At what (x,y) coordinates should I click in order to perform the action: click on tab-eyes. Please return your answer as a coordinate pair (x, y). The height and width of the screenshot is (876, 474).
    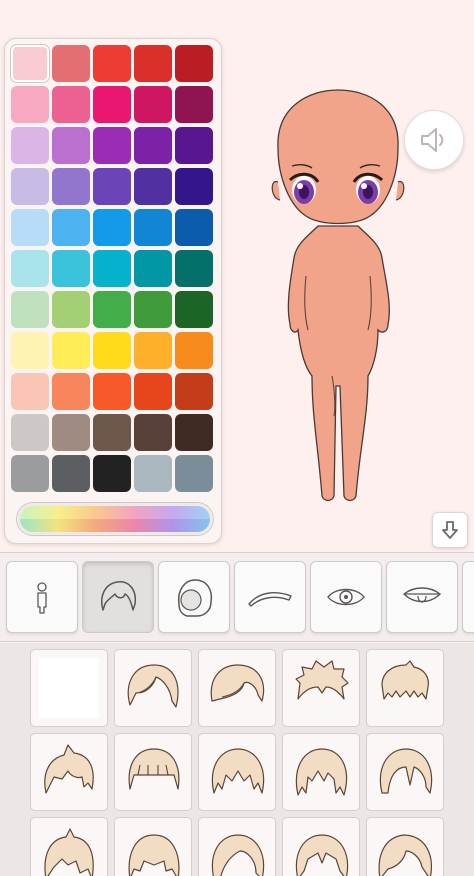
    Looking at the image, I should click on (346, 597).